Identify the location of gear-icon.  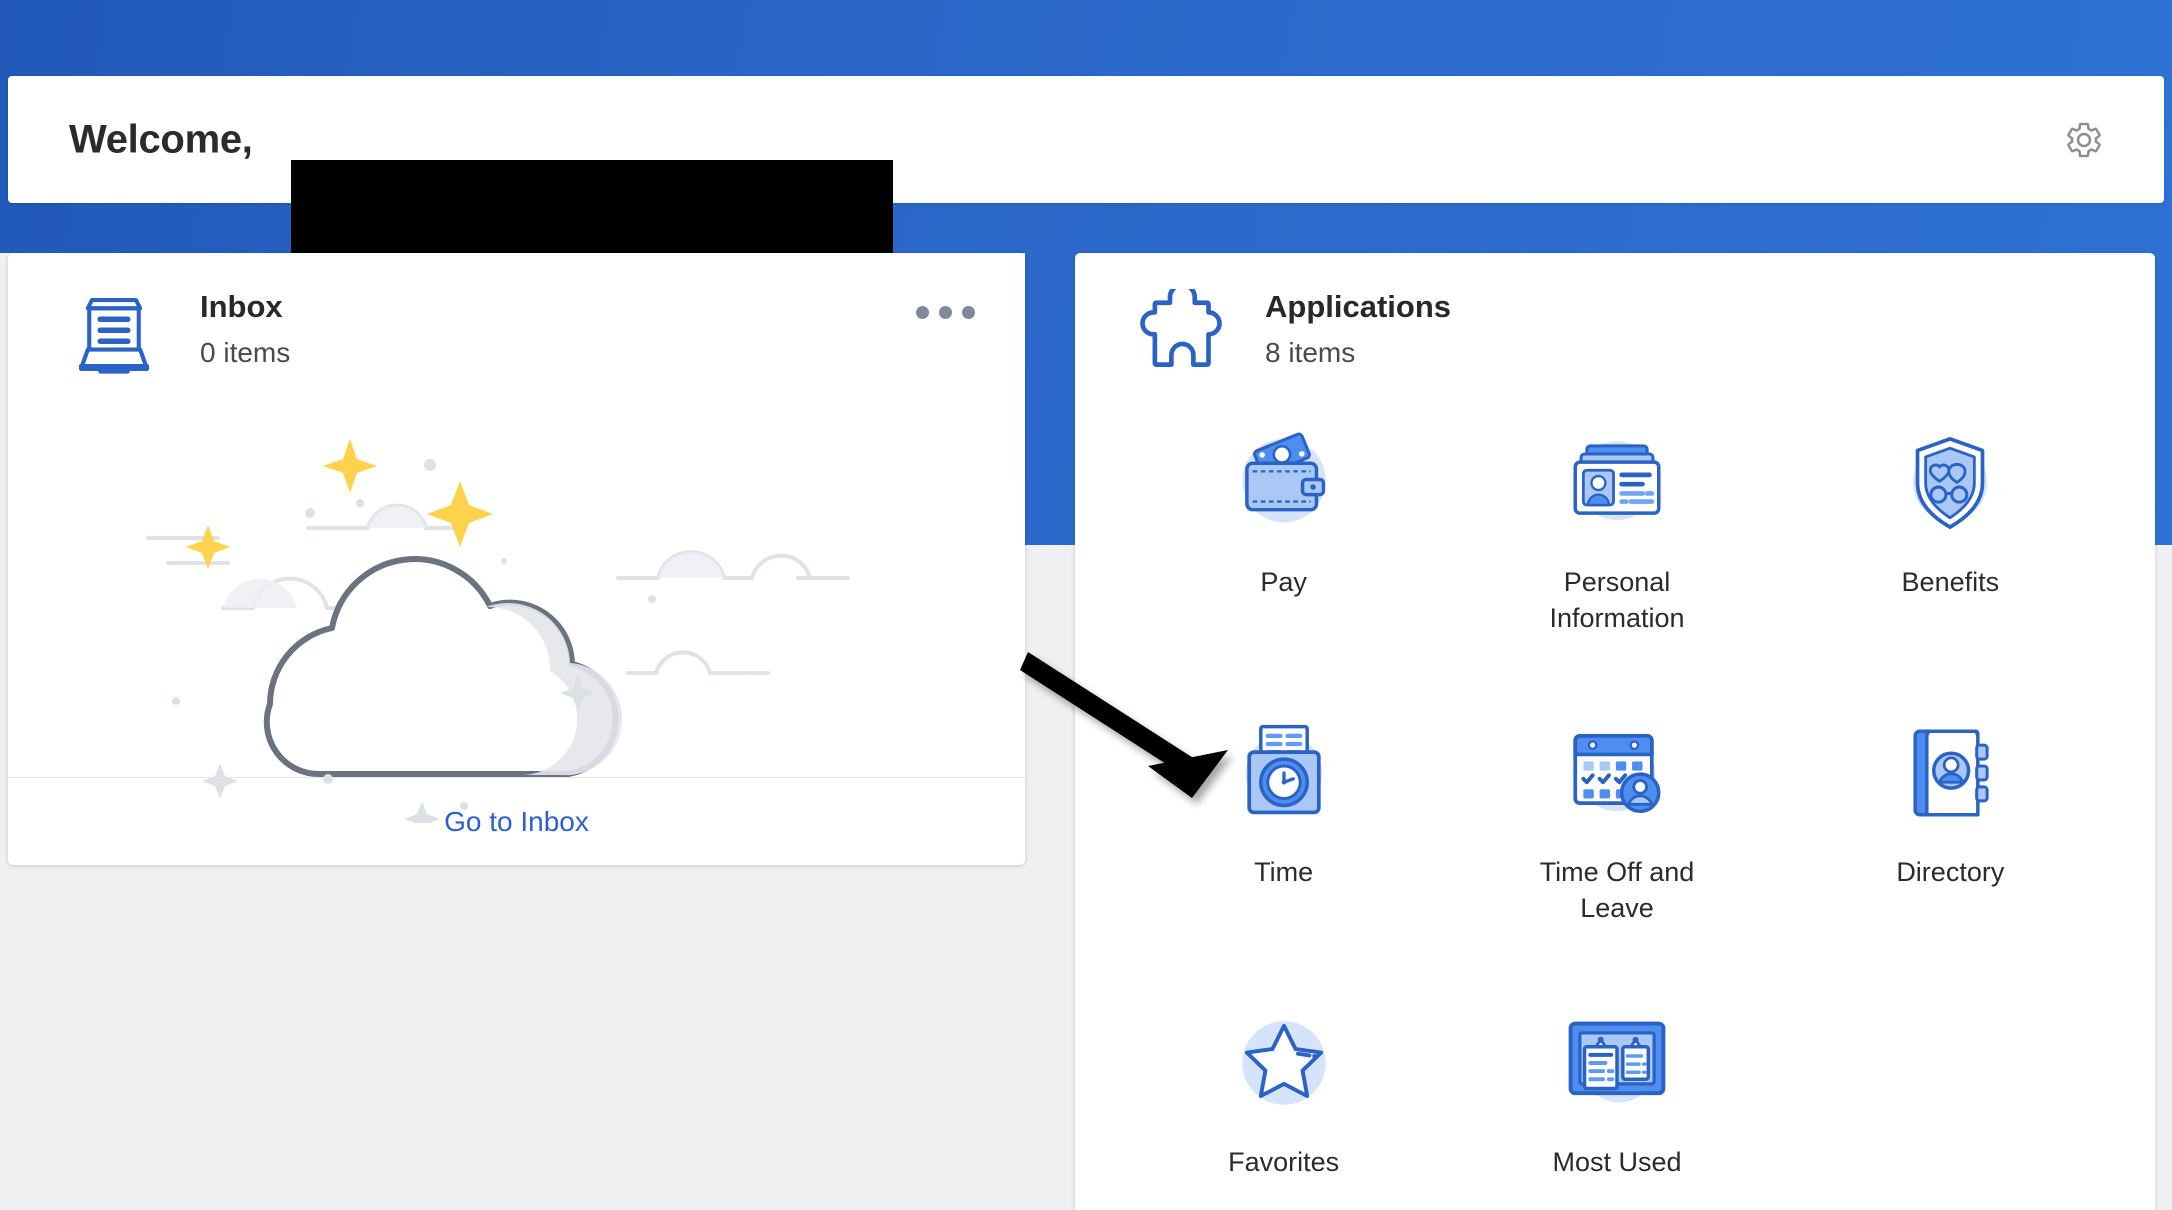
(2084, 139).